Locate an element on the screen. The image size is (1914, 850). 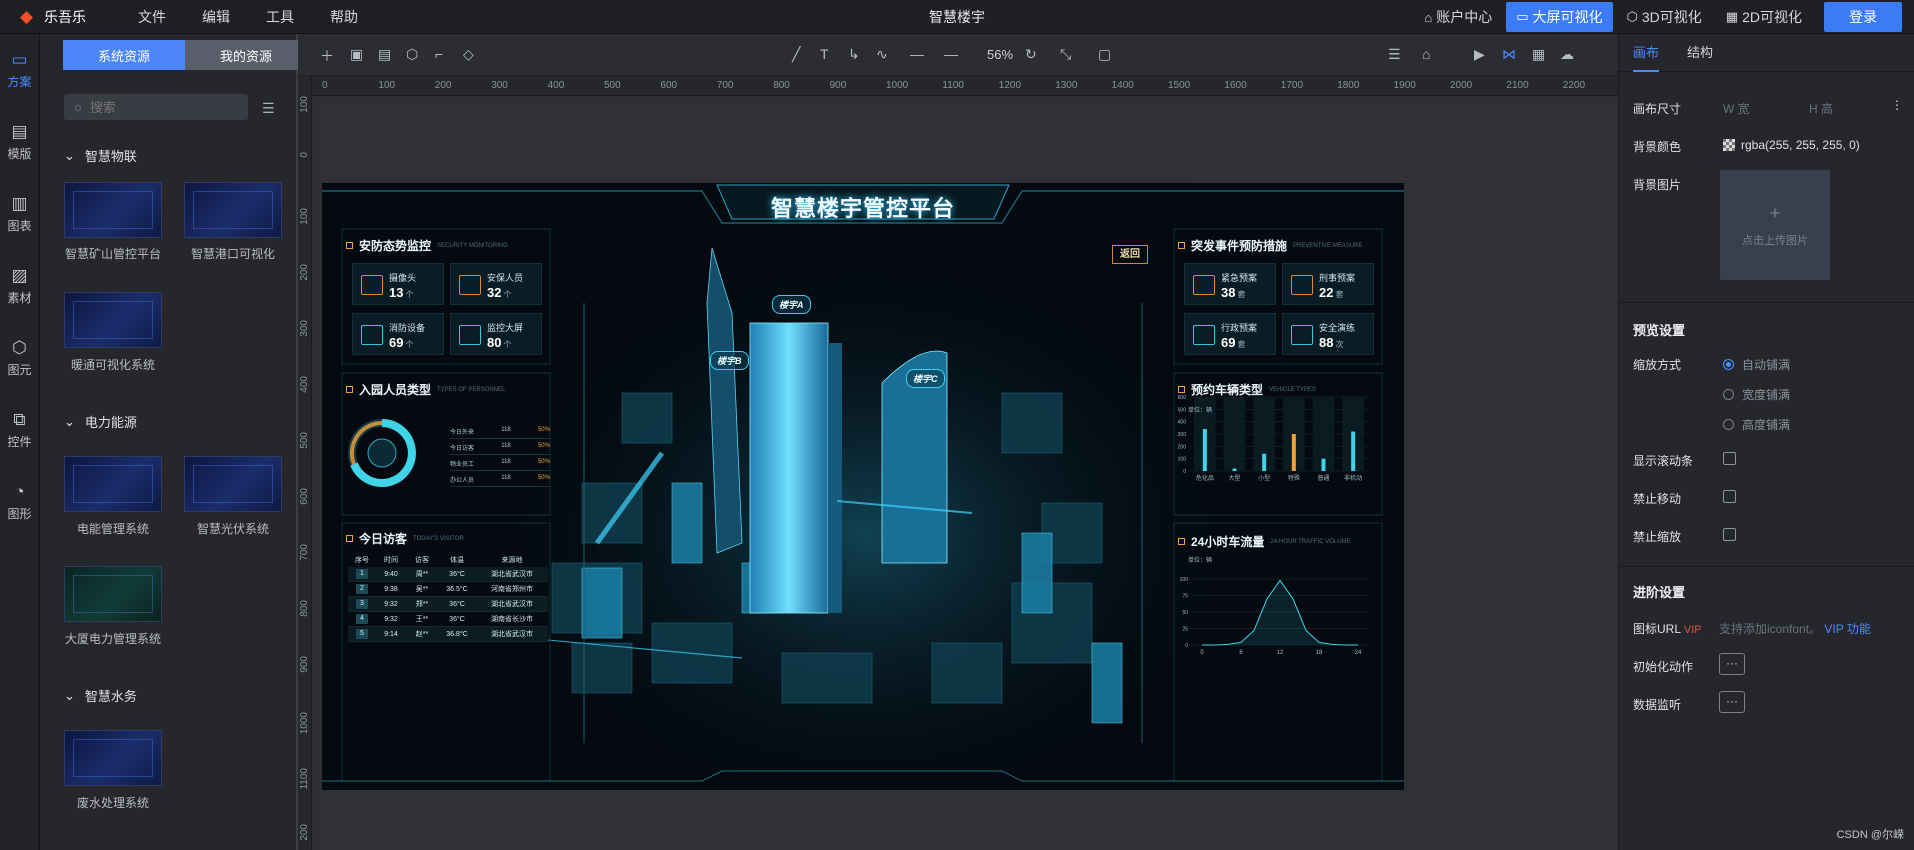
y-tick-label: 400 is located at coordinates (1182, 423).